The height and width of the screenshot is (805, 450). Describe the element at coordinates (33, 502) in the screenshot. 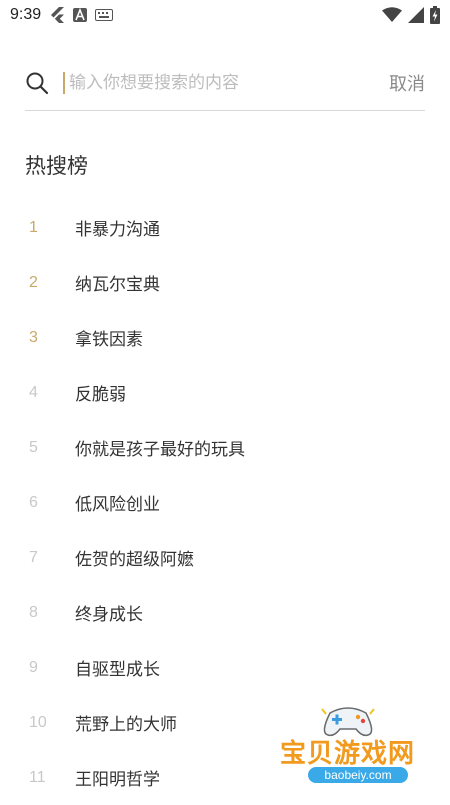

I see `rank-number: 6` at that location.